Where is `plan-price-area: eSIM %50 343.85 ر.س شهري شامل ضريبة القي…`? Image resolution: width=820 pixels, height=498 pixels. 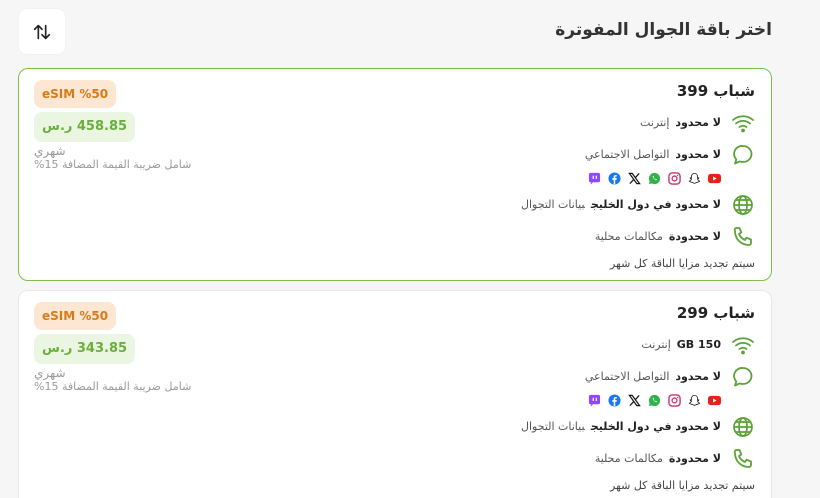 plan-price-area: eSIM %50 343.85 ر.س شهري شامل ضريبة القي… is located at coordinates (112, 347).